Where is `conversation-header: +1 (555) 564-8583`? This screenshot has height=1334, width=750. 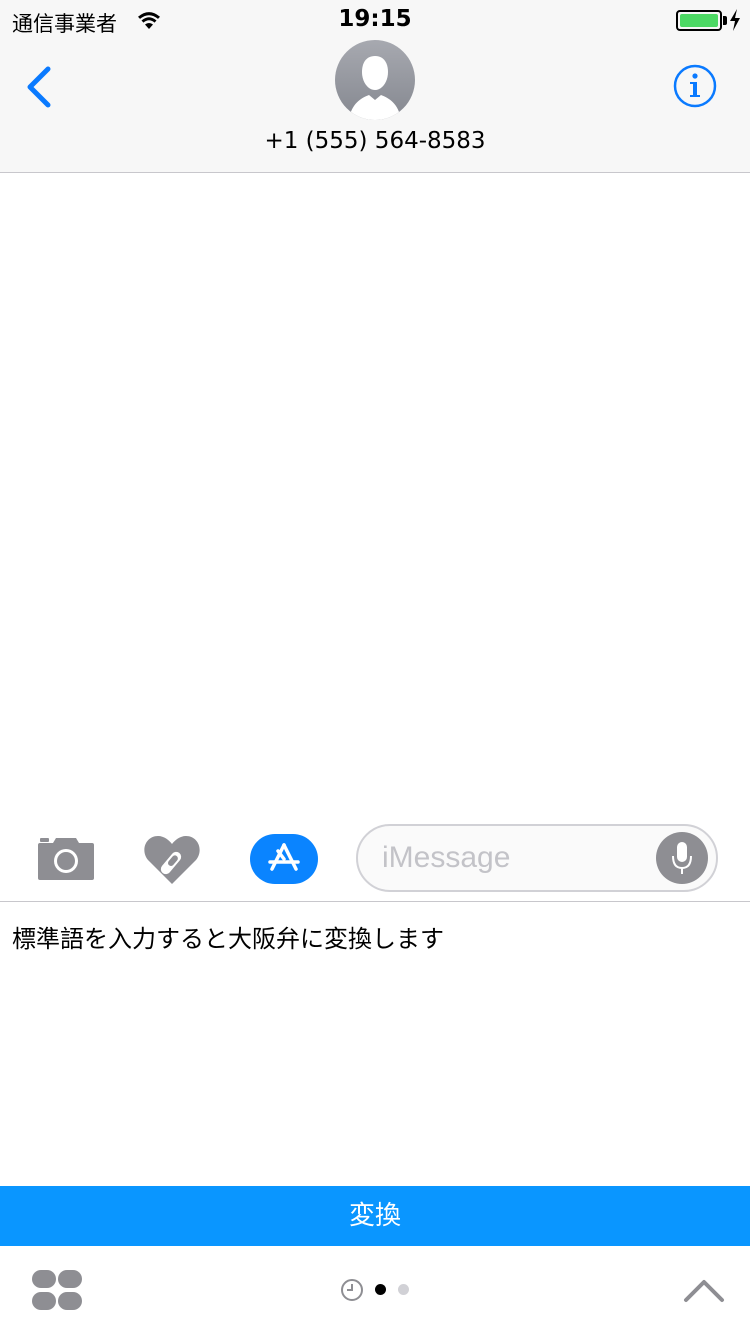
conversation-header: +1 (555) 564-8583 is located at coordinates (375, 106).